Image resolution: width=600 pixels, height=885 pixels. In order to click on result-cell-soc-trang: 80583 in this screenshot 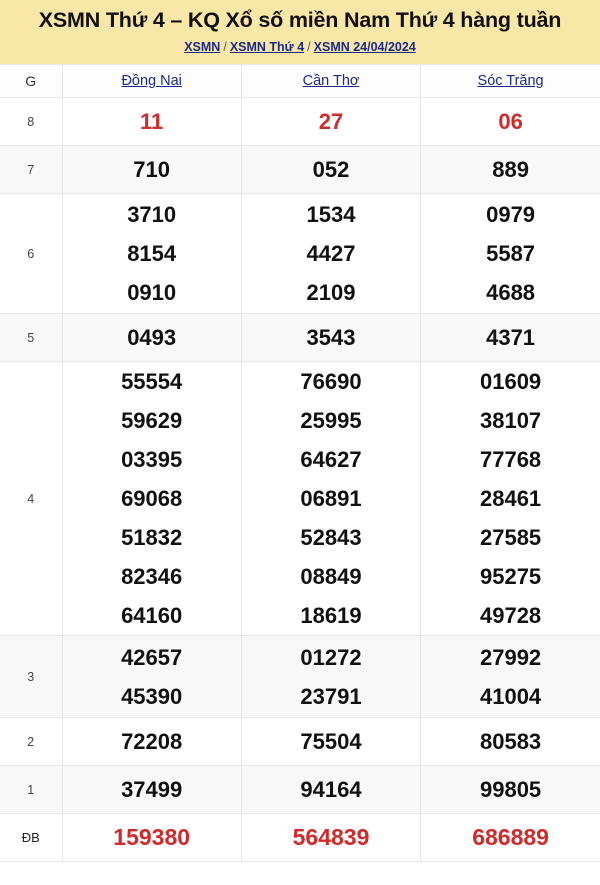, I will do `click(510, 742)`.